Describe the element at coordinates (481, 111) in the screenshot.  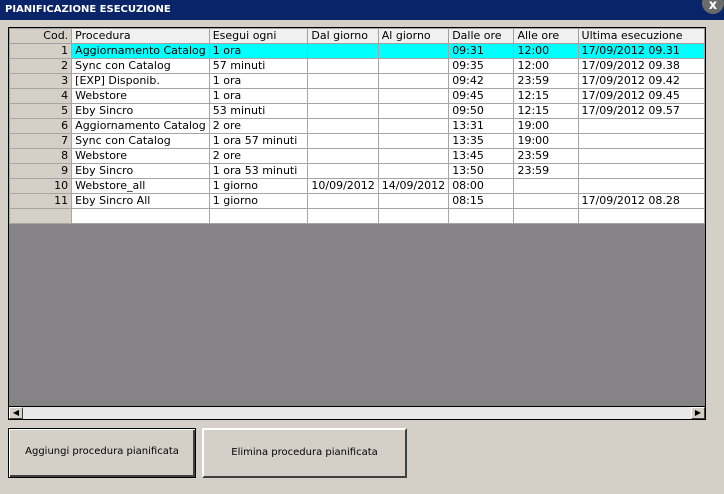
I see `table-cell: 09:50` at that location.